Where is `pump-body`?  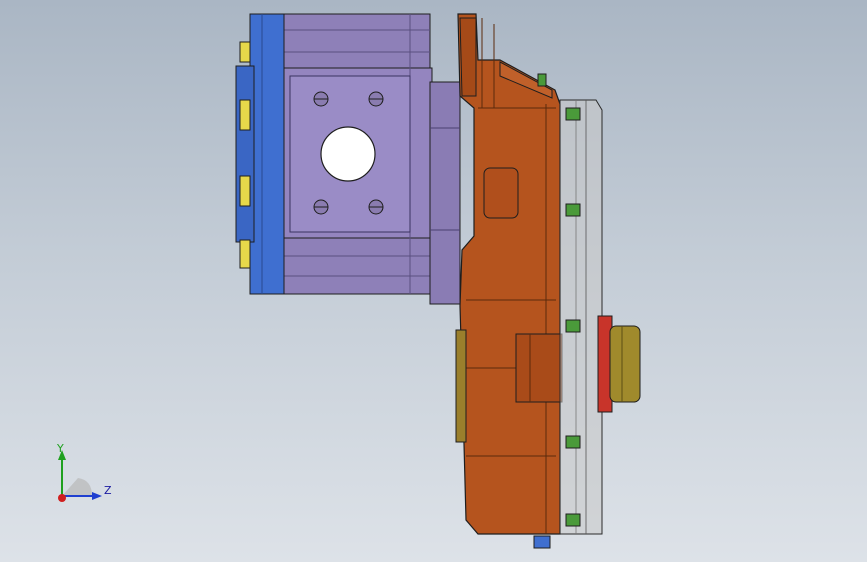
pump-body is located at coordinates (371, 159).